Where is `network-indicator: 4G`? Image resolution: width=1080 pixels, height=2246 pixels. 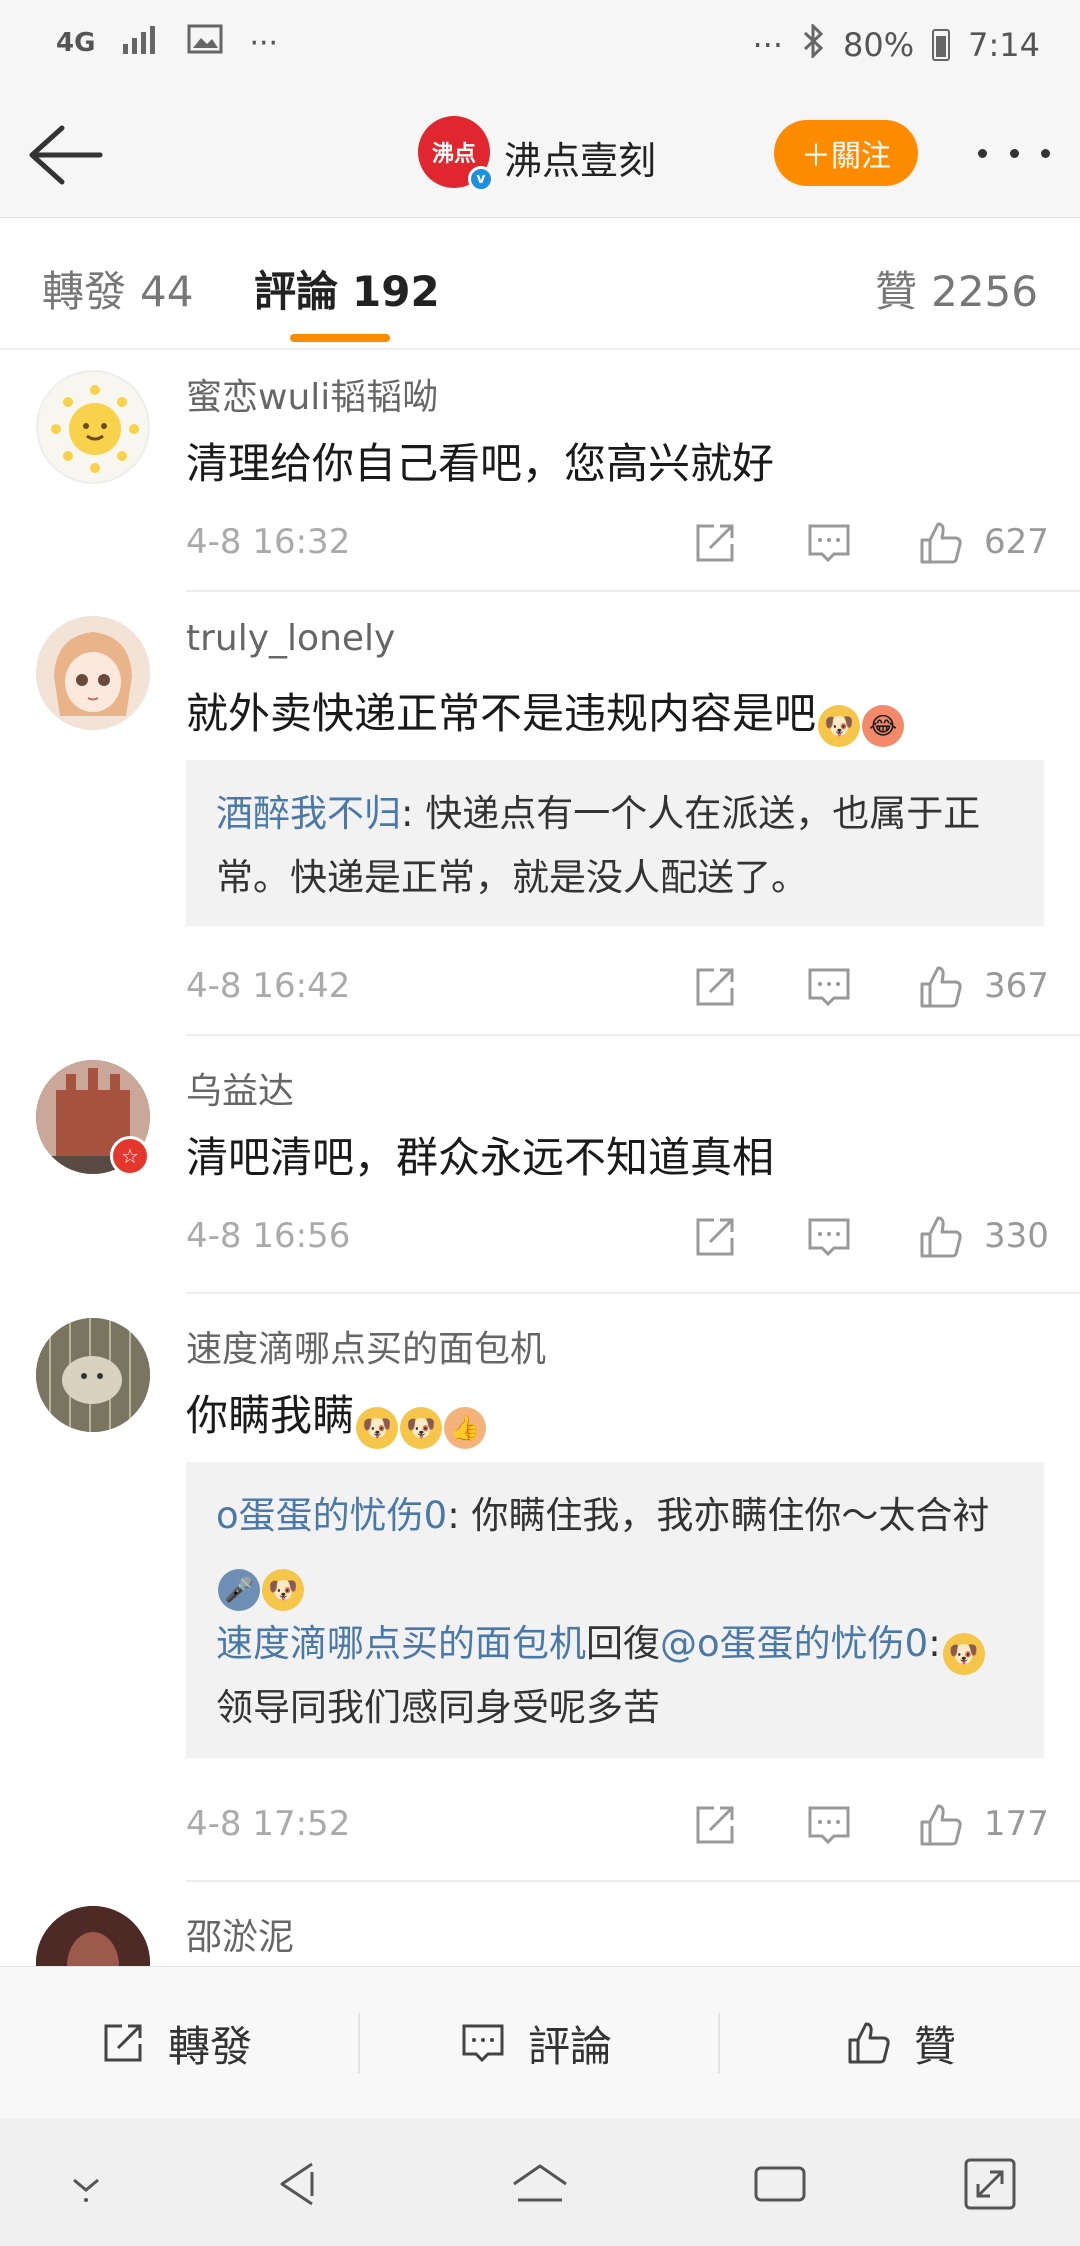
network-indicator: 4G is located at coordinates (76, 43).